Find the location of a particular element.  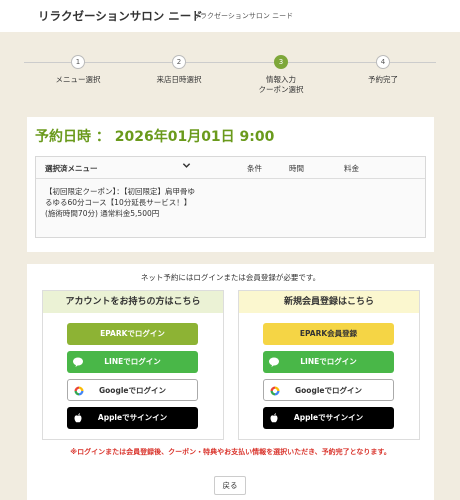

shop-subtitle: リラクゼーションサロン ニード is located at coordinates (243, 16).